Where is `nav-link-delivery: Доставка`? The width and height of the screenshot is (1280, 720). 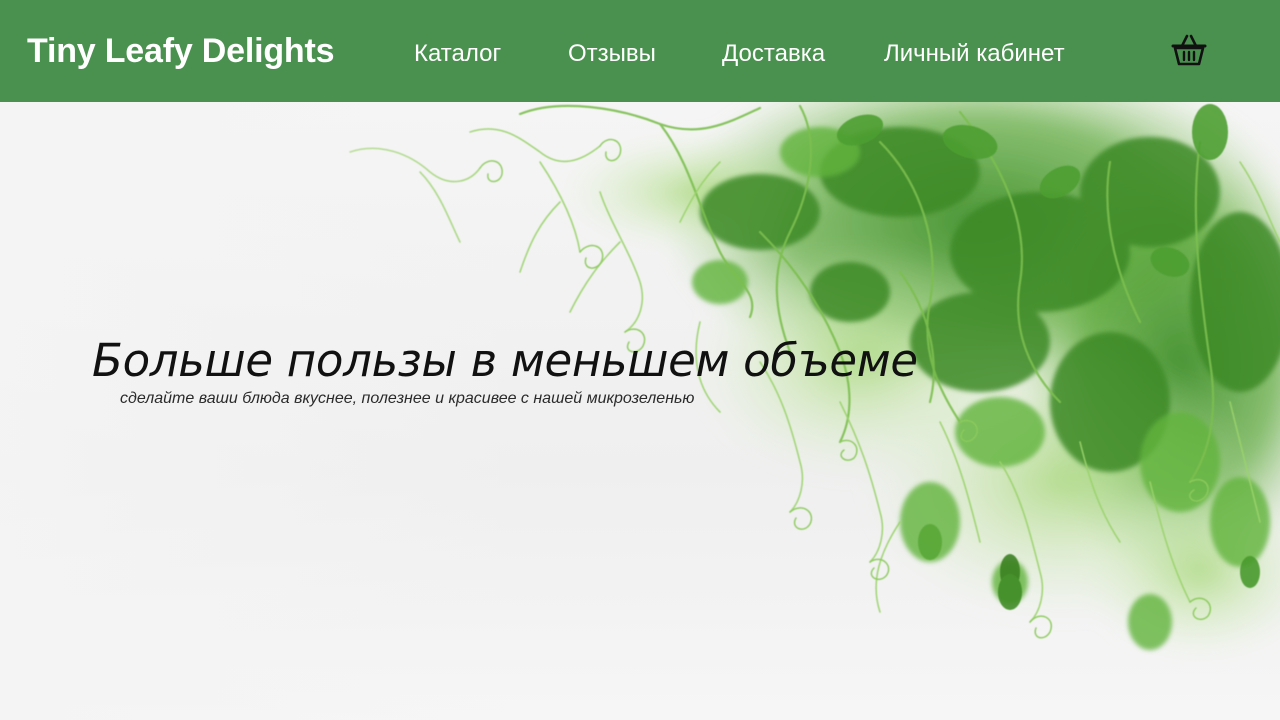
nav-link-delivery: Доставка is located at coordinates (773, 54).